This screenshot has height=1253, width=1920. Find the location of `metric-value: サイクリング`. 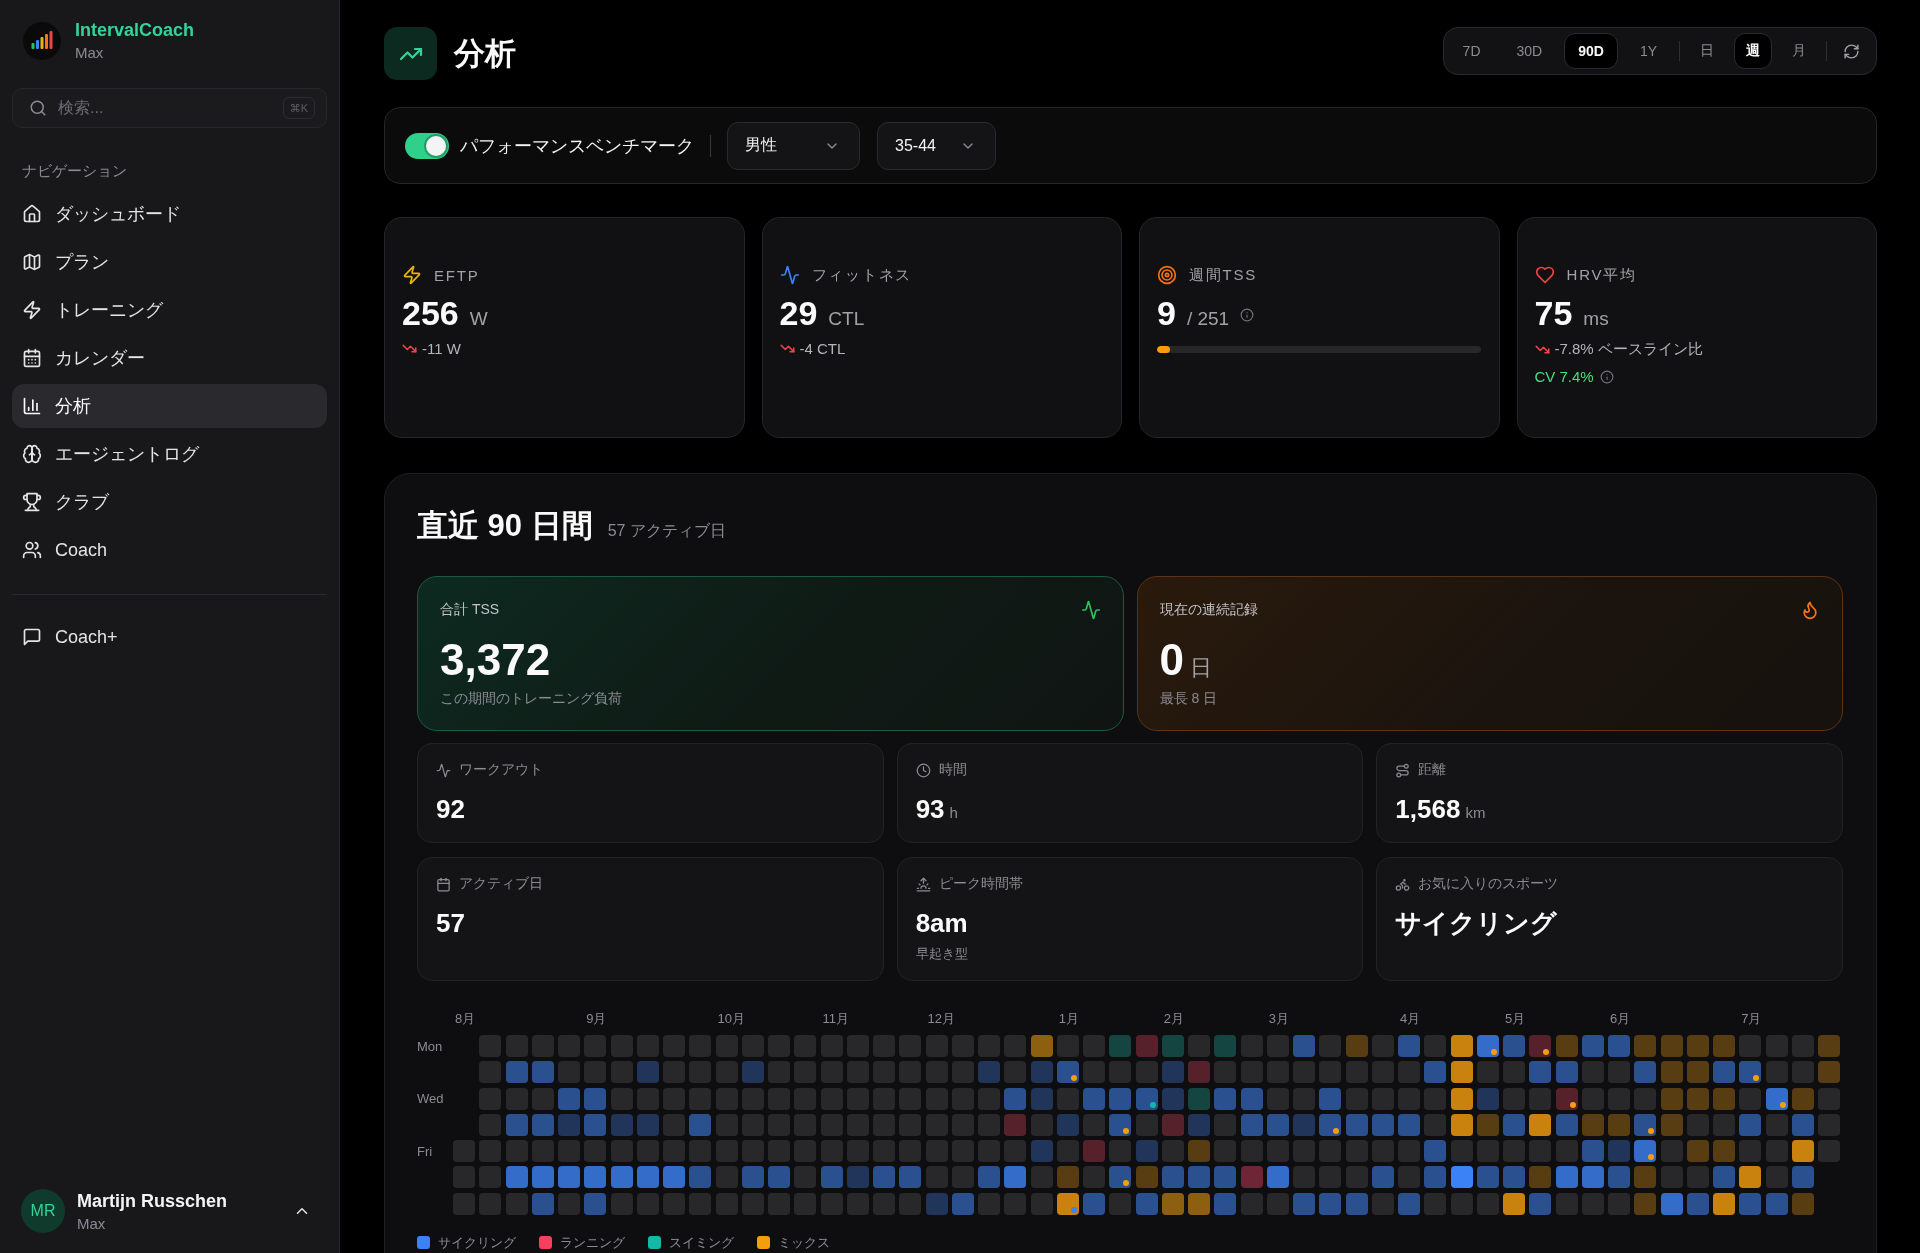

metric-value: サイクリング is located at coordinates (1476, 923).